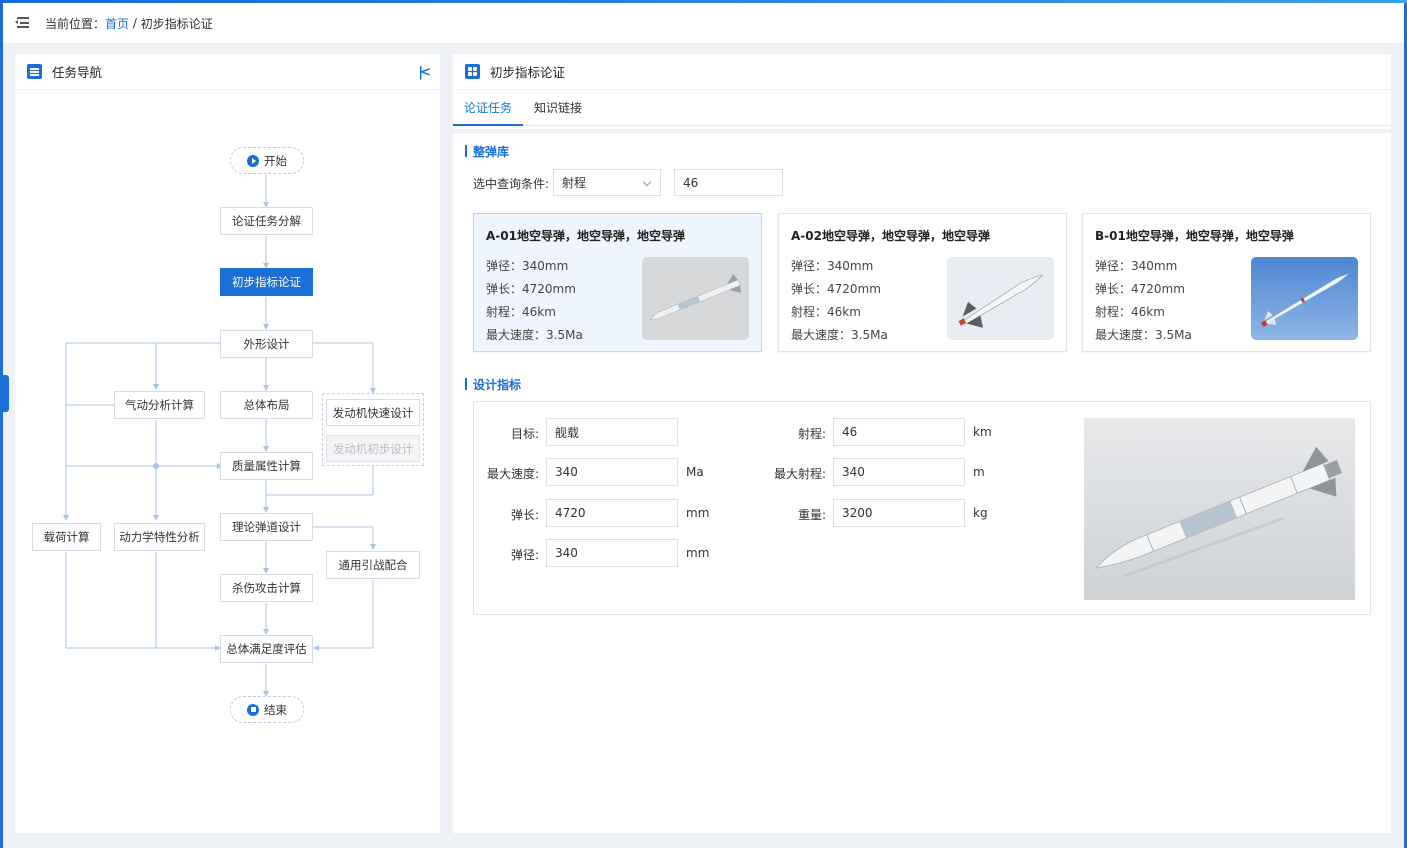  Describe the element at coordinates (159, 537) in the screenshot. I see `flow-node-dynamics: 动力学特性分析` at that location.